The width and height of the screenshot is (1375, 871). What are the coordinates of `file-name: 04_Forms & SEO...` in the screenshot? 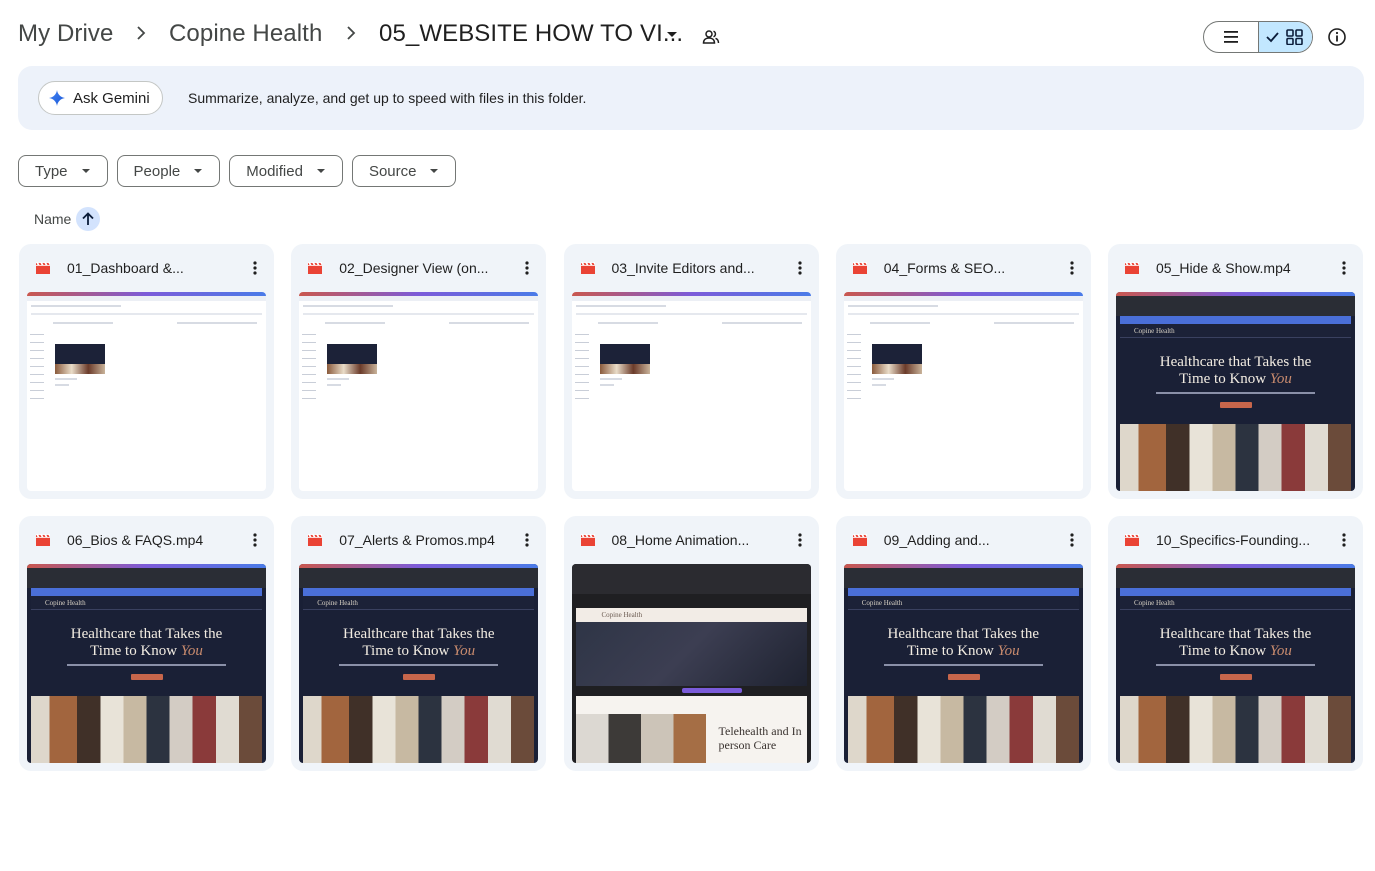 It's located at (968, 268).